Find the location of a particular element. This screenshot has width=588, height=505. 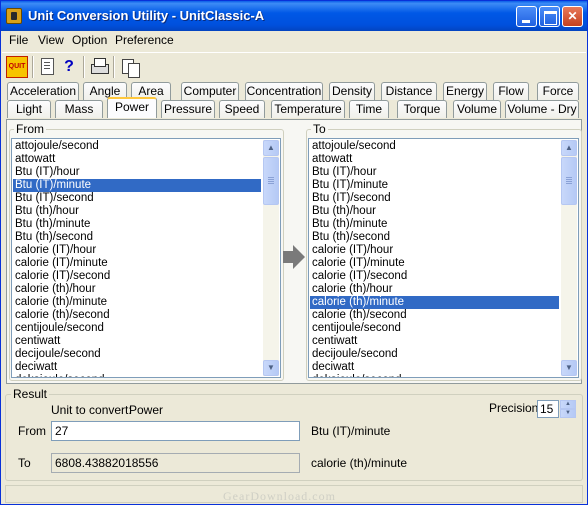

tab-force: Force is located at coordinates (558, 91).